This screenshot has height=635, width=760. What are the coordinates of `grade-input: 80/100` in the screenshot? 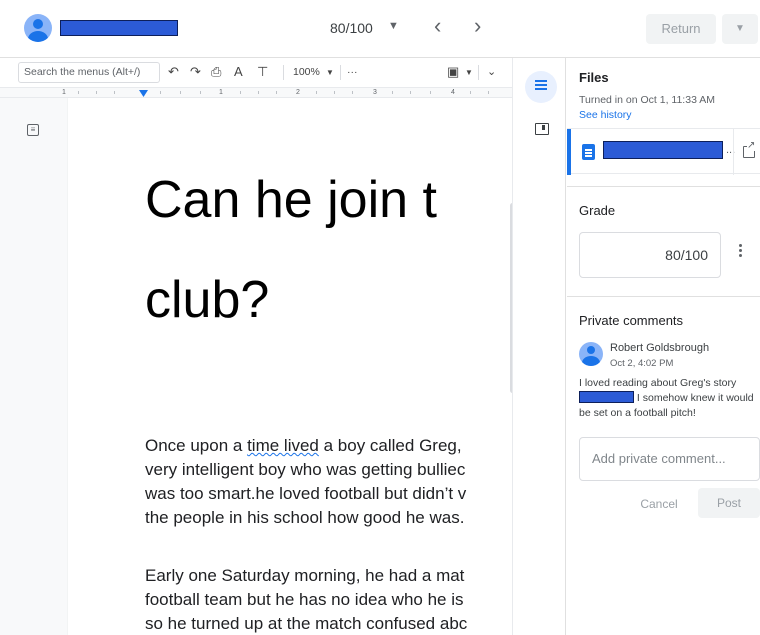 It's located at (650, 255).